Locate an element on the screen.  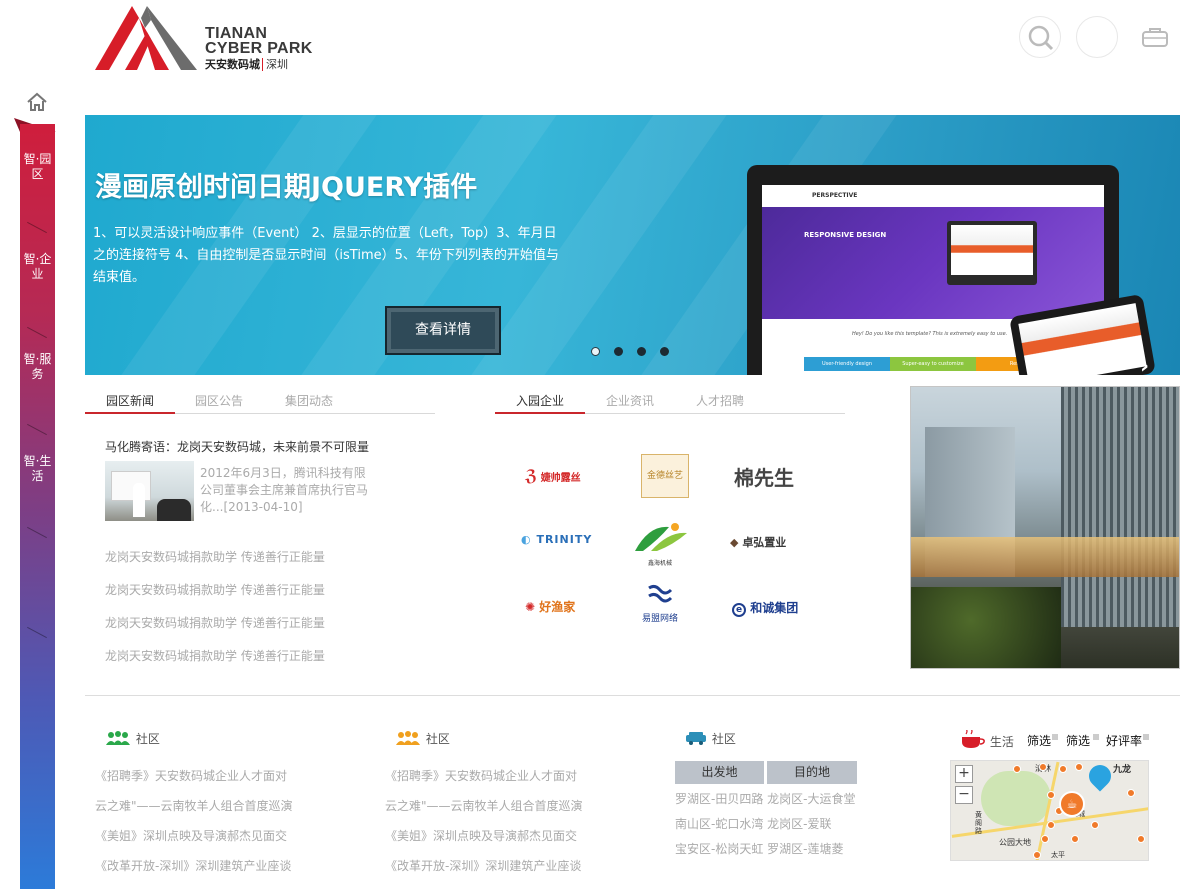
brand-name-line2: CYBER PARK is located at coordinates (259, 48).